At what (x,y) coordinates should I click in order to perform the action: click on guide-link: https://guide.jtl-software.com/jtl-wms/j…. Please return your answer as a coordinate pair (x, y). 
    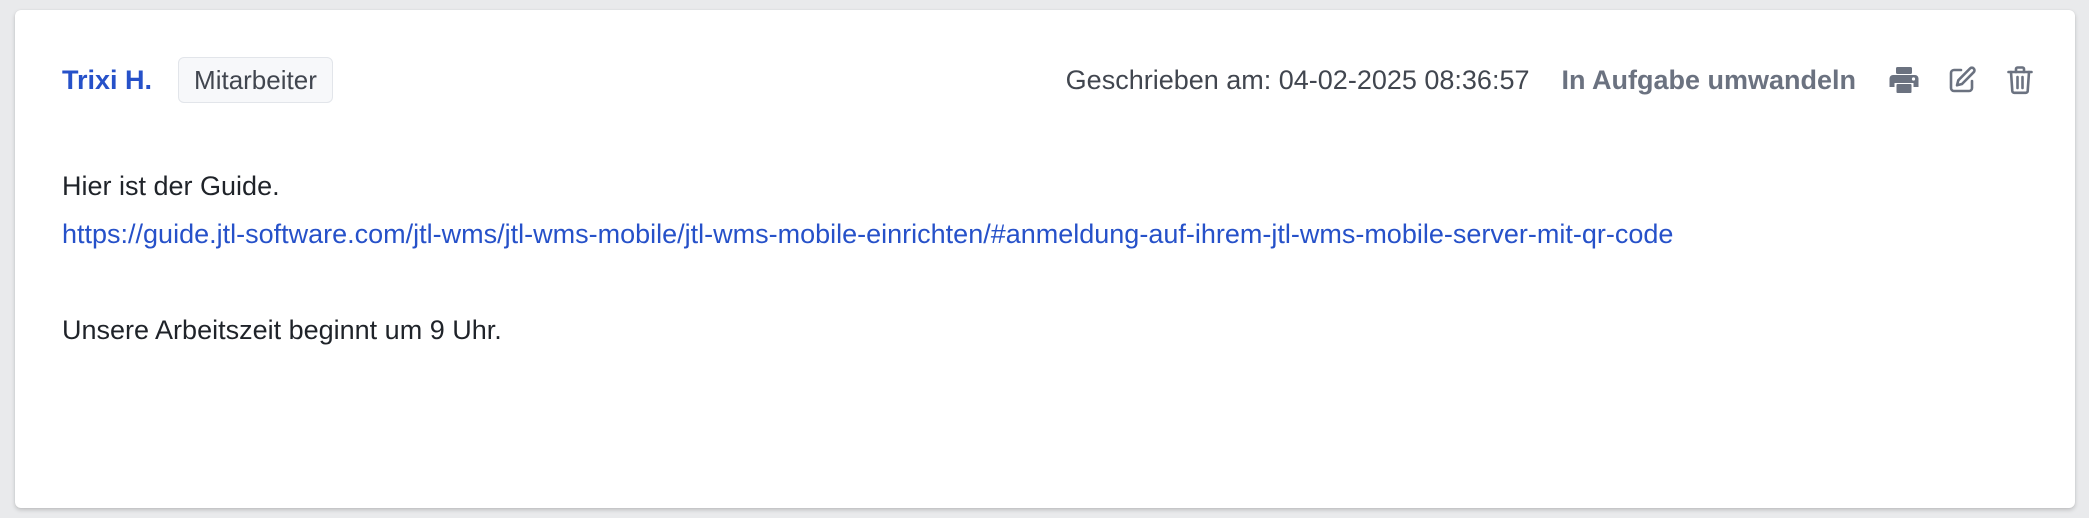
    Looking at the image, I should click on (1048, 234).